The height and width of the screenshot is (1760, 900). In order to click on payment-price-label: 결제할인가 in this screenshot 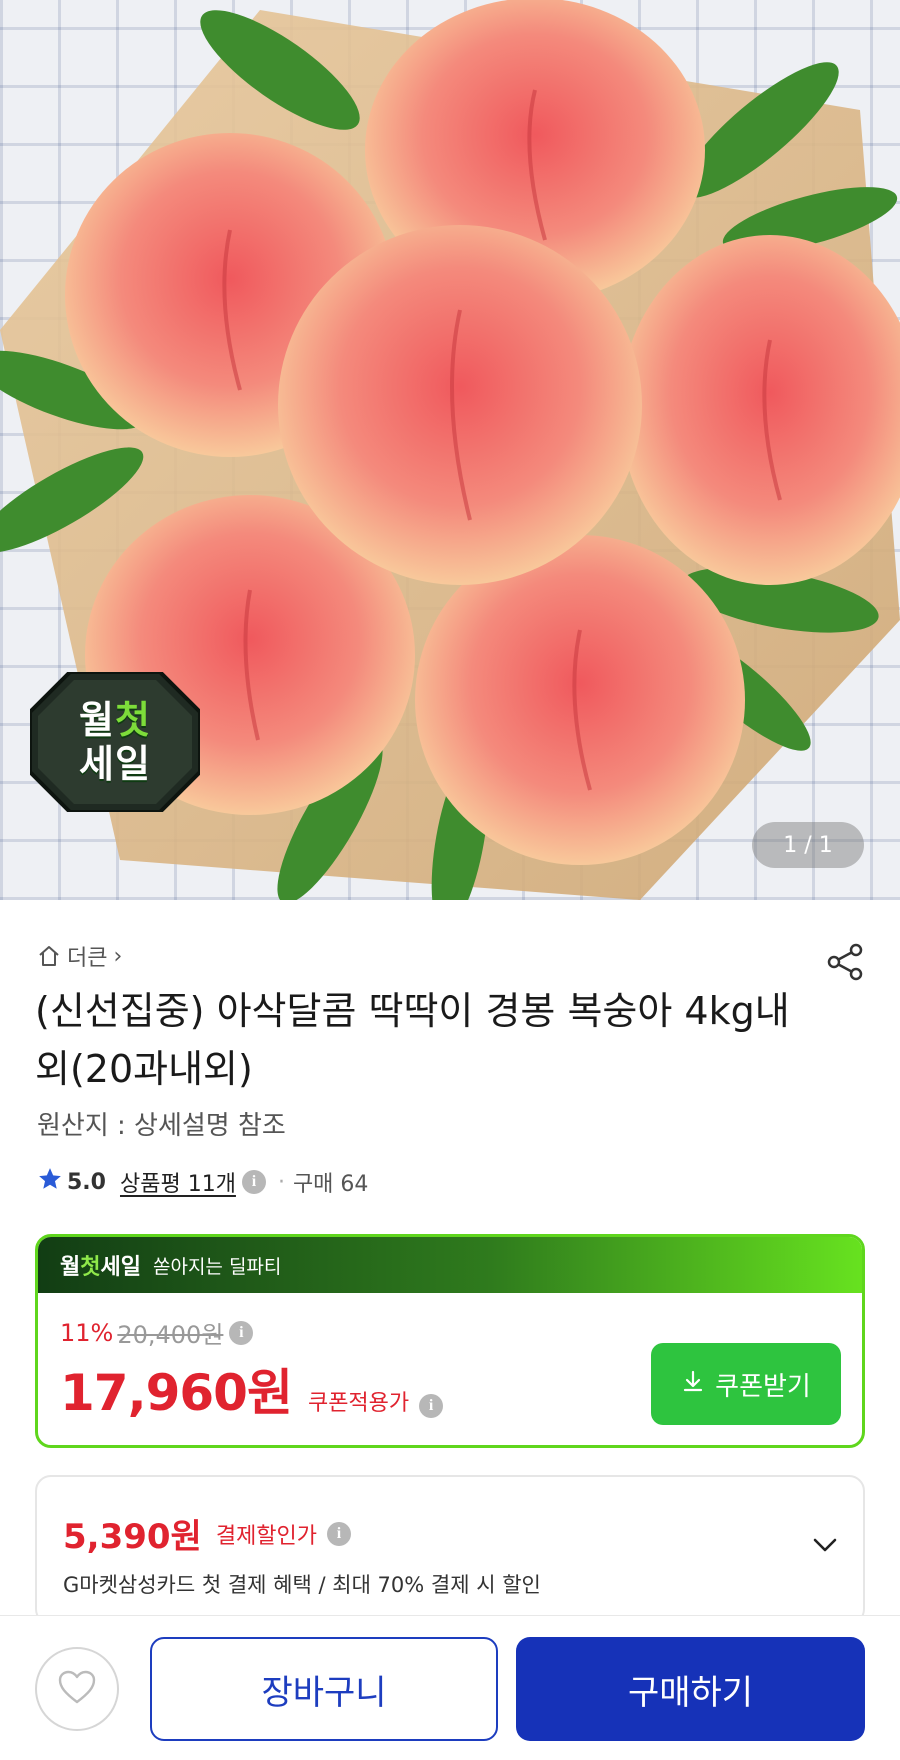, I will do `click(266, 1536)`.